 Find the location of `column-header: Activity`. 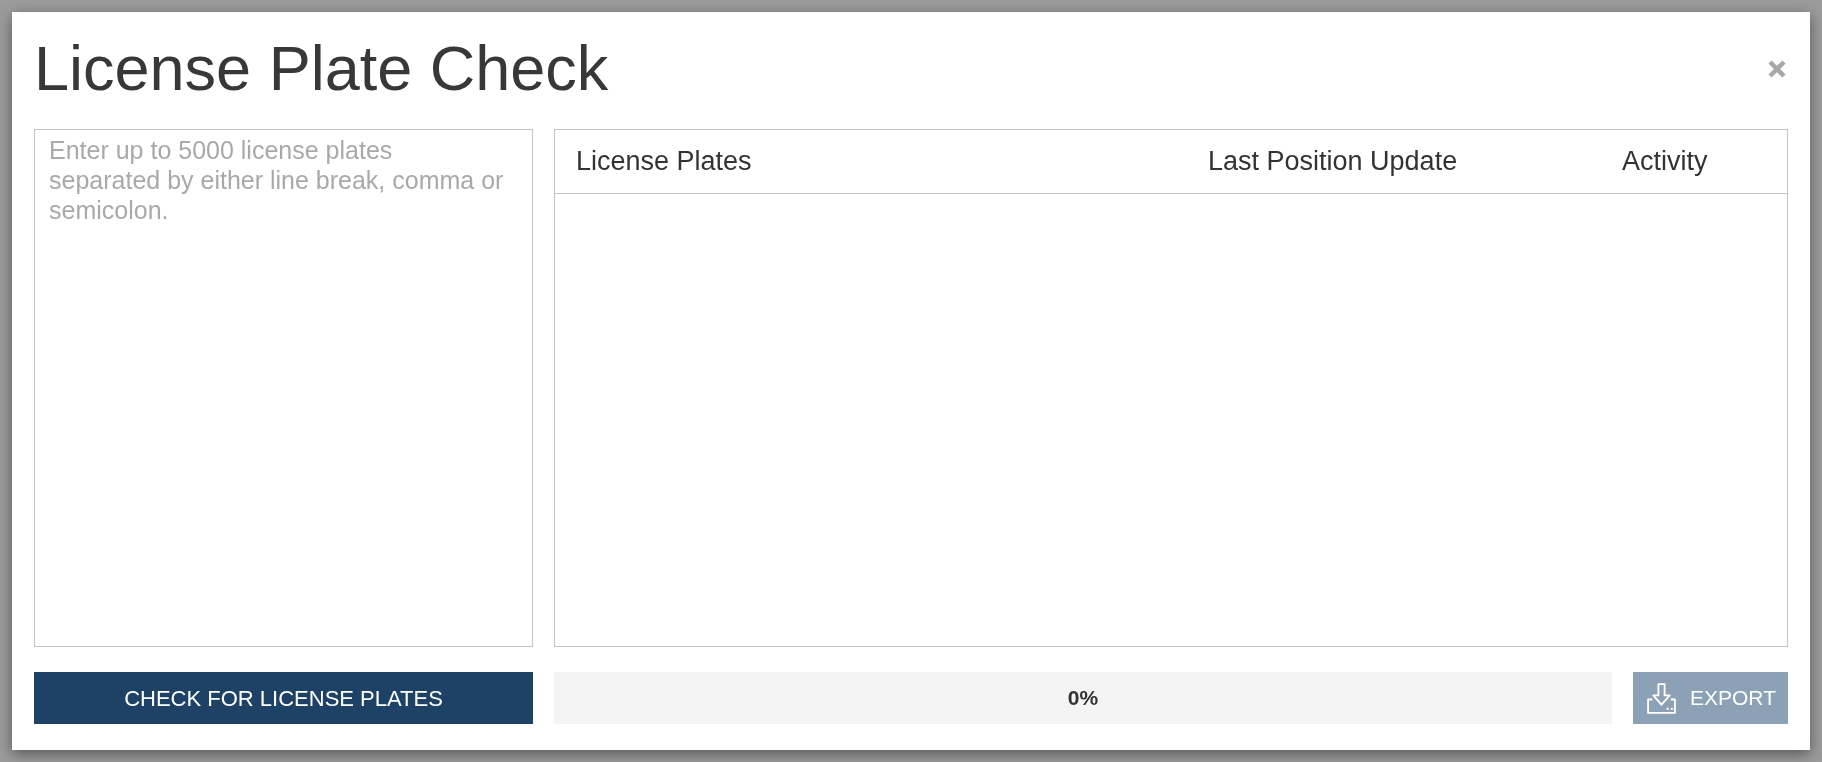

column-header: Activity is located at coordinates (1665, 162).